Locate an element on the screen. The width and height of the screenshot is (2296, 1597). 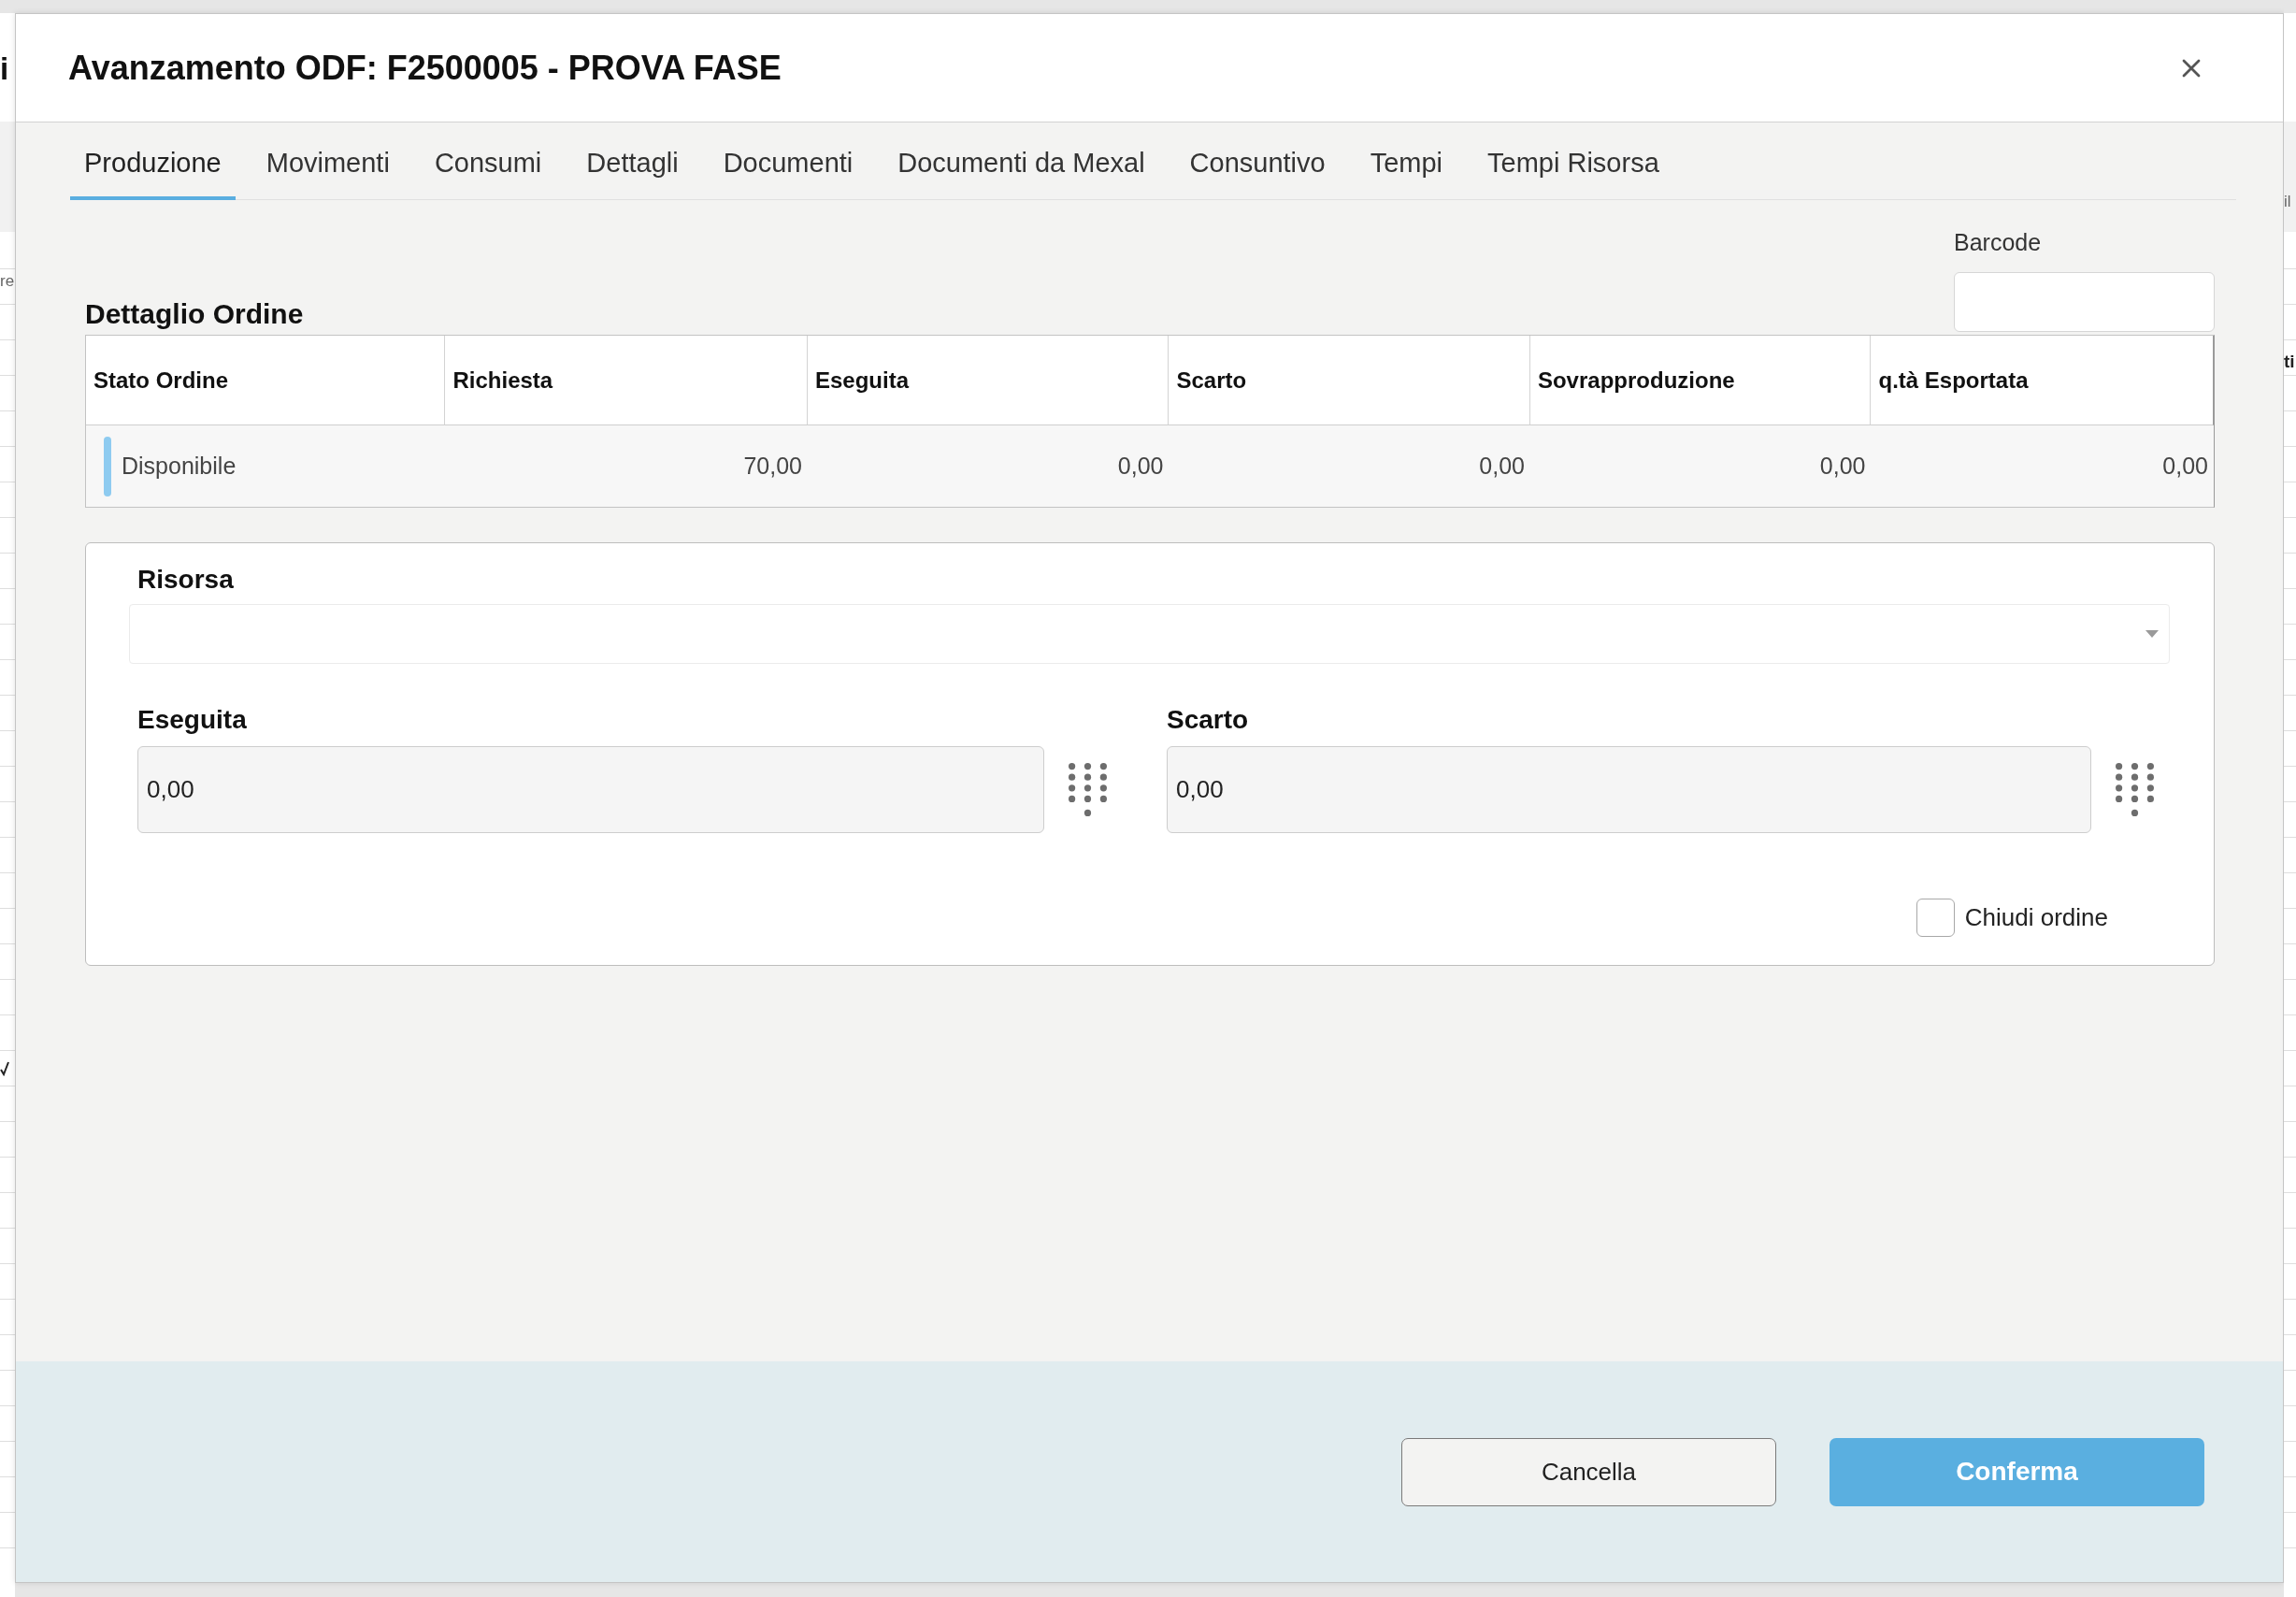
field-label: Barcode is located at coordinates (1998, 242).